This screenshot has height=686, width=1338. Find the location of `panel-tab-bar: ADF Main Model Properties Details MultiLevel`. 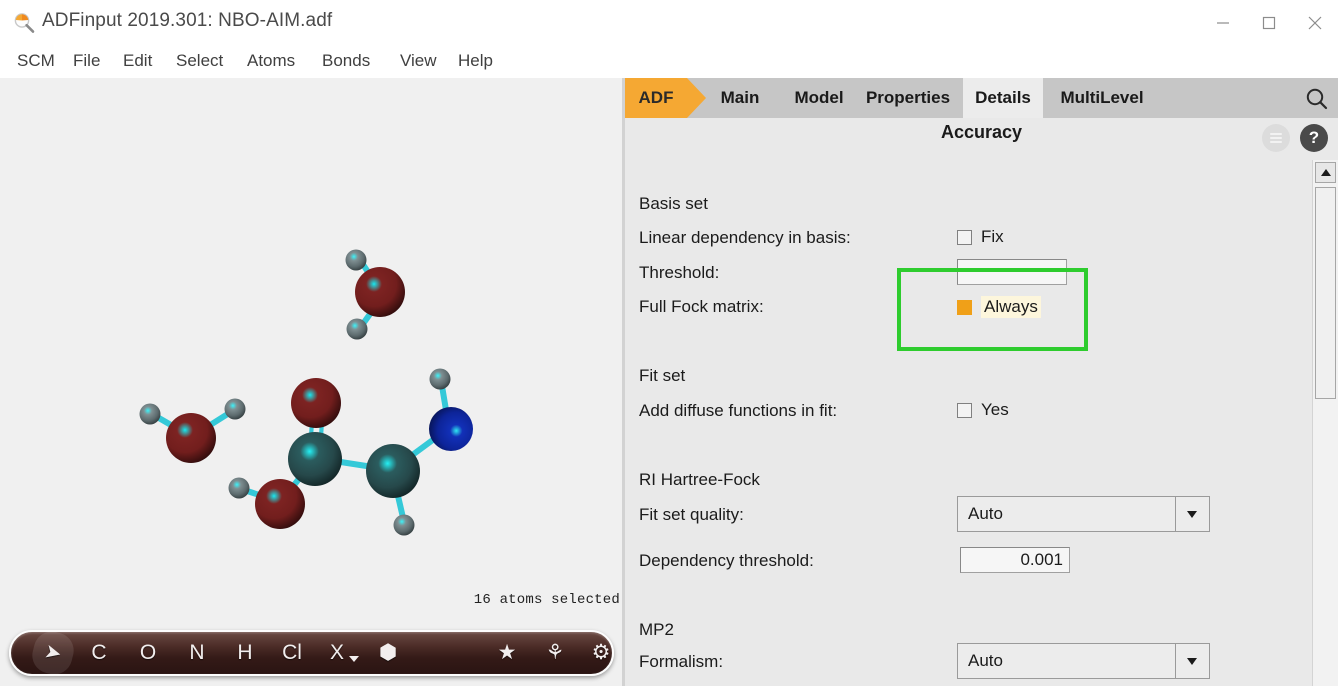

panel-tab-bar: ADF Main Model Properties Details MultiLevel is located at coordinates (981, 98).